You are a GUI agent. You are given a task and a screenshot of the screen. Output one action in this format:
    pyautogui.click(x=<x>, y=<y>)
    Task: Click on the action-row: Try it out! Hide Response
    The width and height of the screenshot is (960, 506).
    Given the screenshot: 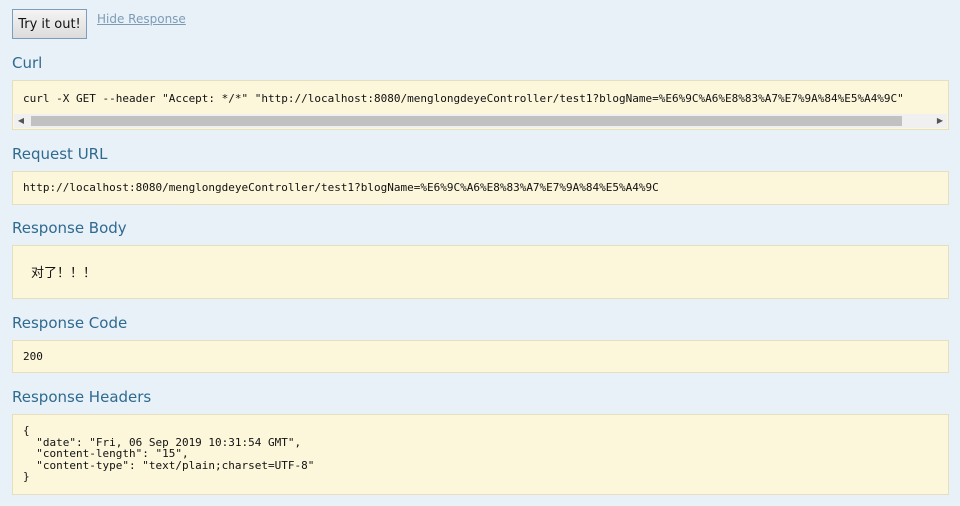 What is the action you would take?
    pyautogui.click(x=99, y=24)
    